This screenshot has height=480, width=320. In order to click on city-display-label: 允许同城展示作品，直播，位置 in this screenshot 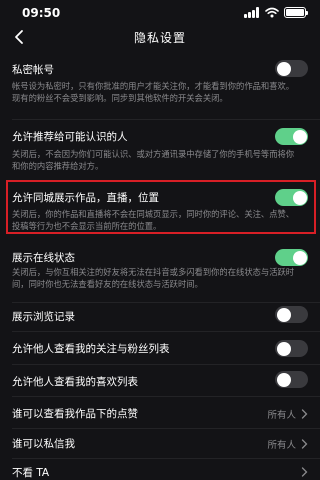, I will do `click(85, 198)`.